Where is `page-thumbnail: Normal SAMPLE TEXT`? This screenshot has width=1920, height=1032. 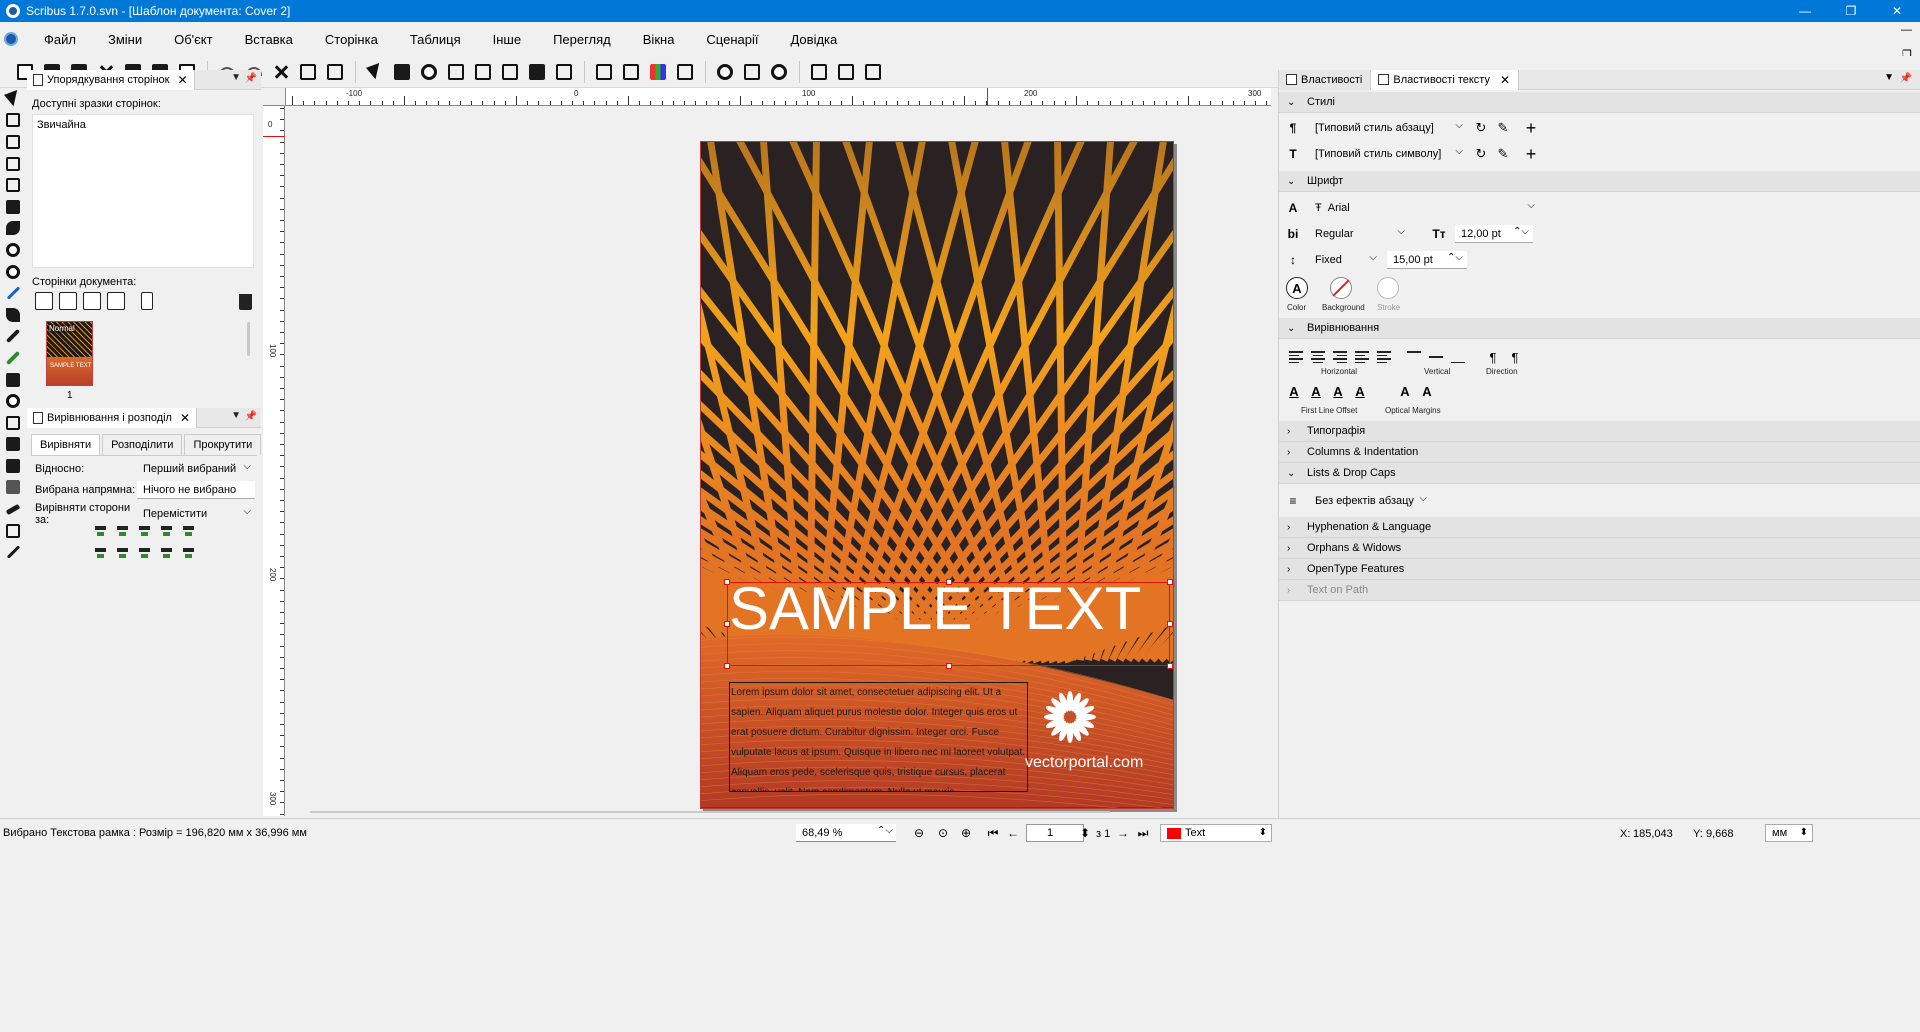 page-thumbnail: Normal SAMPLE TEXT is located at coordinates (69, 353).